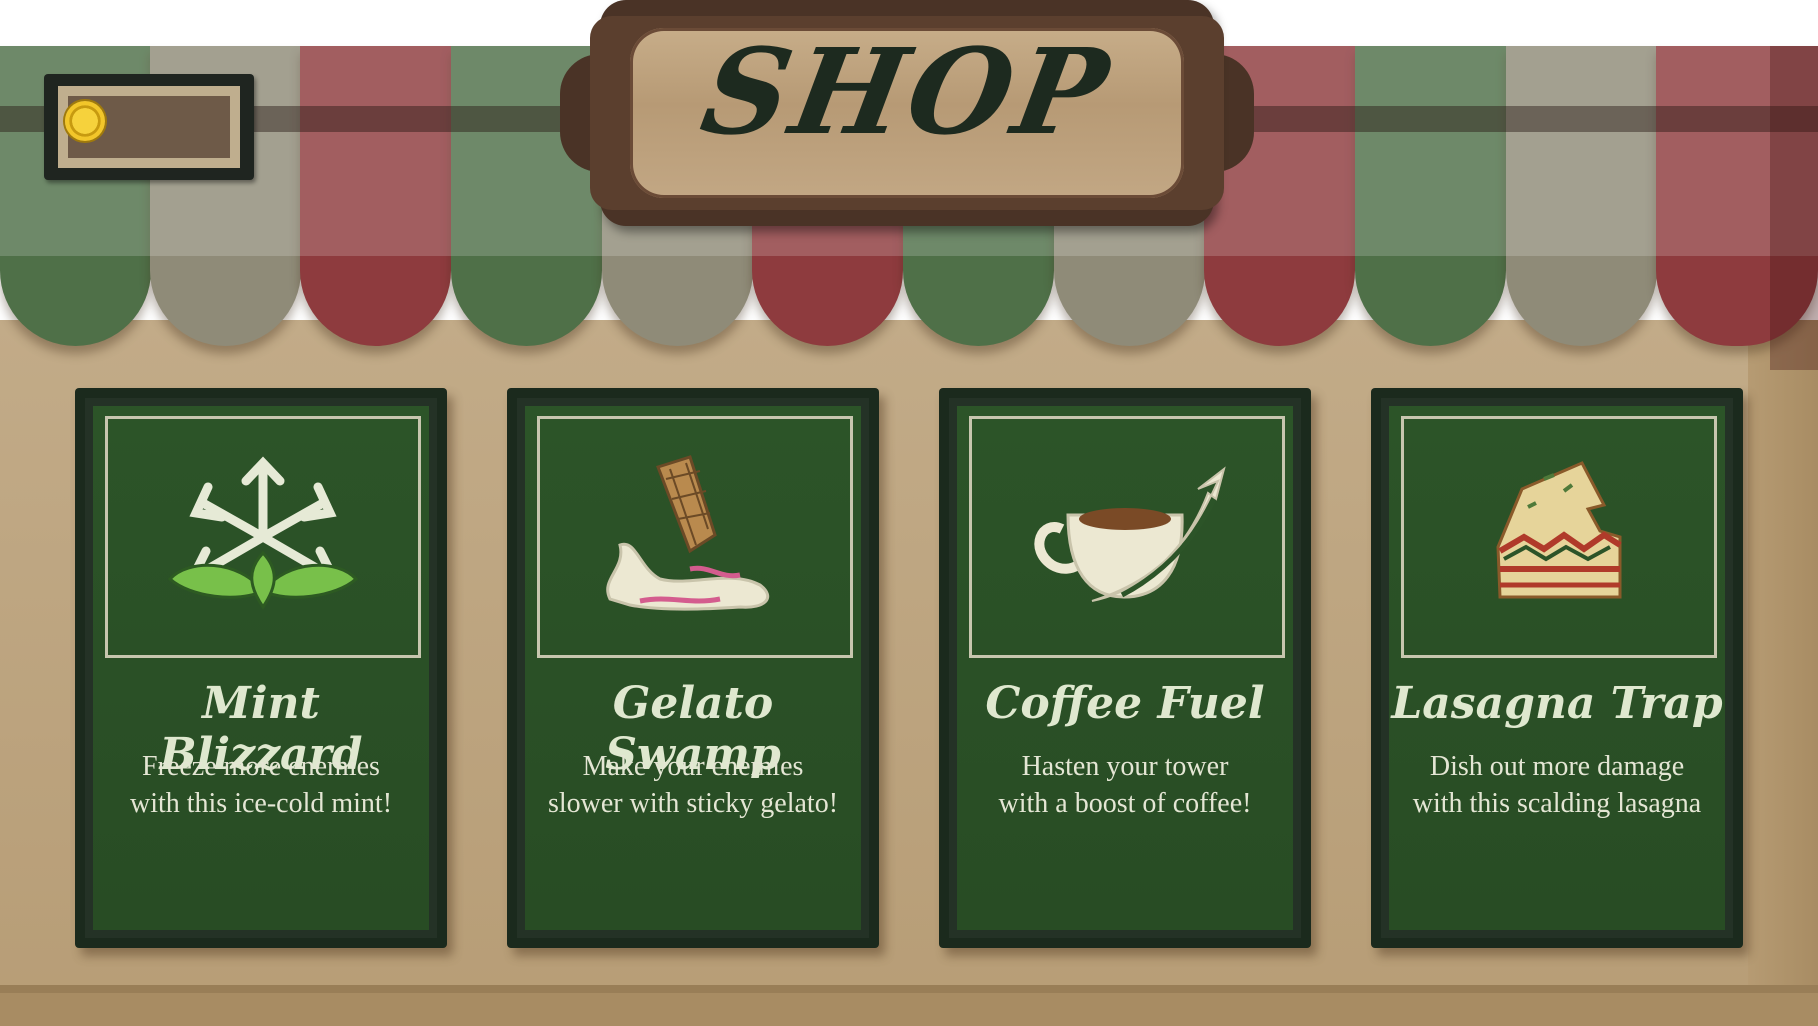 This screenshot has width=1818, height=1026. What do you see at coordinates (693, 766) in the screenshot?
I see `item-description-line: Make your enemies` at bounding box center [693, 766].